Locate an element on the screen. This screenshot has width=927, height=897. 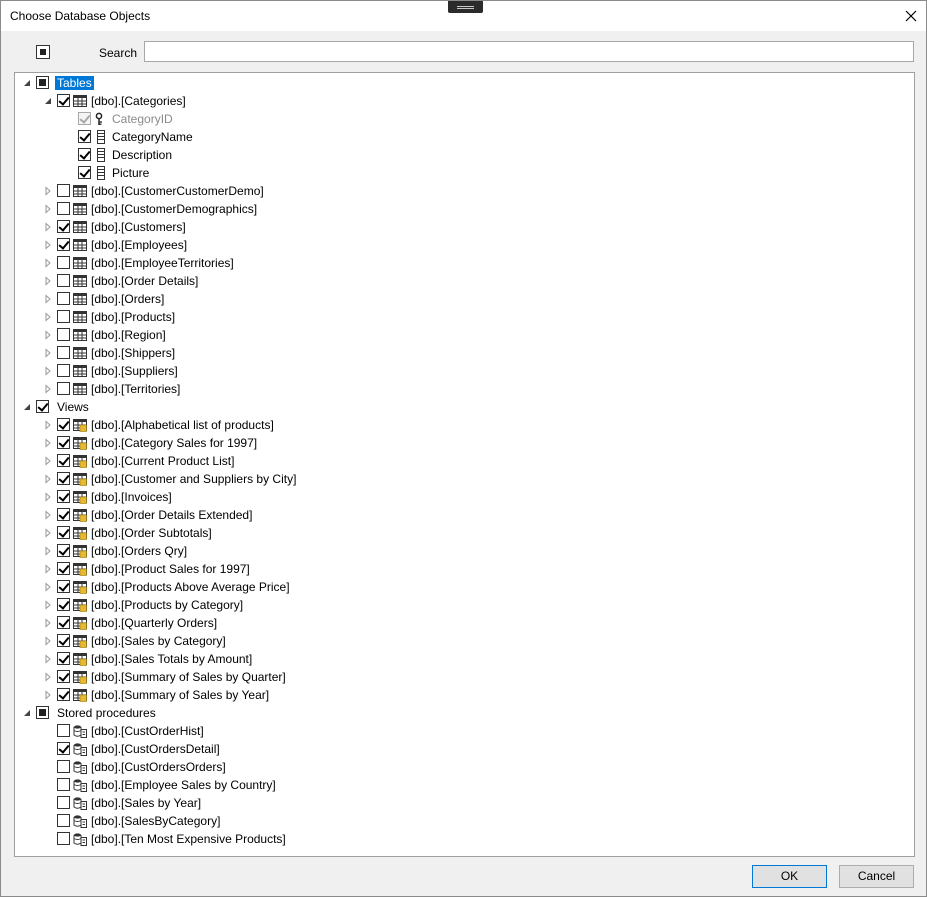
tree-view-node: [dbo].[Products Above Average Price] is located at coordinates (464, 587).